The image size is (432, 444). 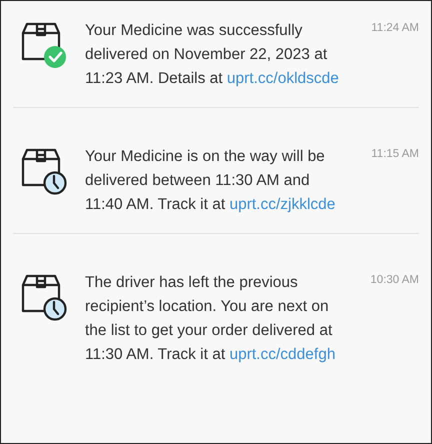 What do you see at coordinates (394, 279) in the screenshot?
I see `notification-time: 10:30 AM` at bounding box center [394, 279].